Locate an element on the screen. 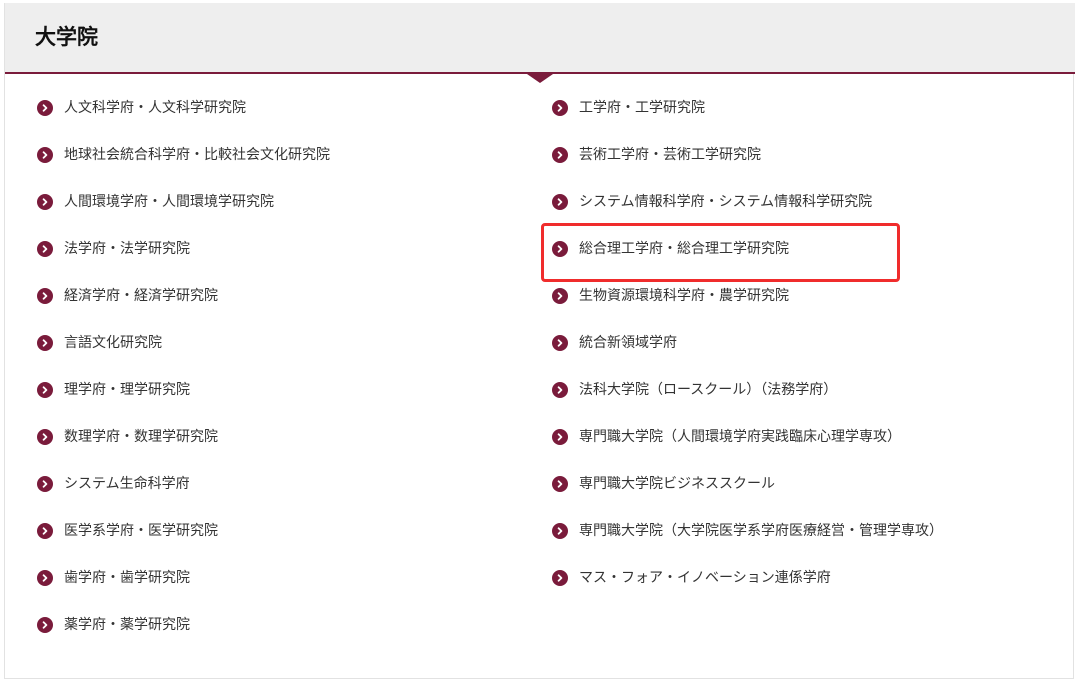 This screenshot has width=1080, height=687. graduate-school-link-label: 地球社会統合科学府・比較社会文化研究院 is located at coordinates (197, 155).